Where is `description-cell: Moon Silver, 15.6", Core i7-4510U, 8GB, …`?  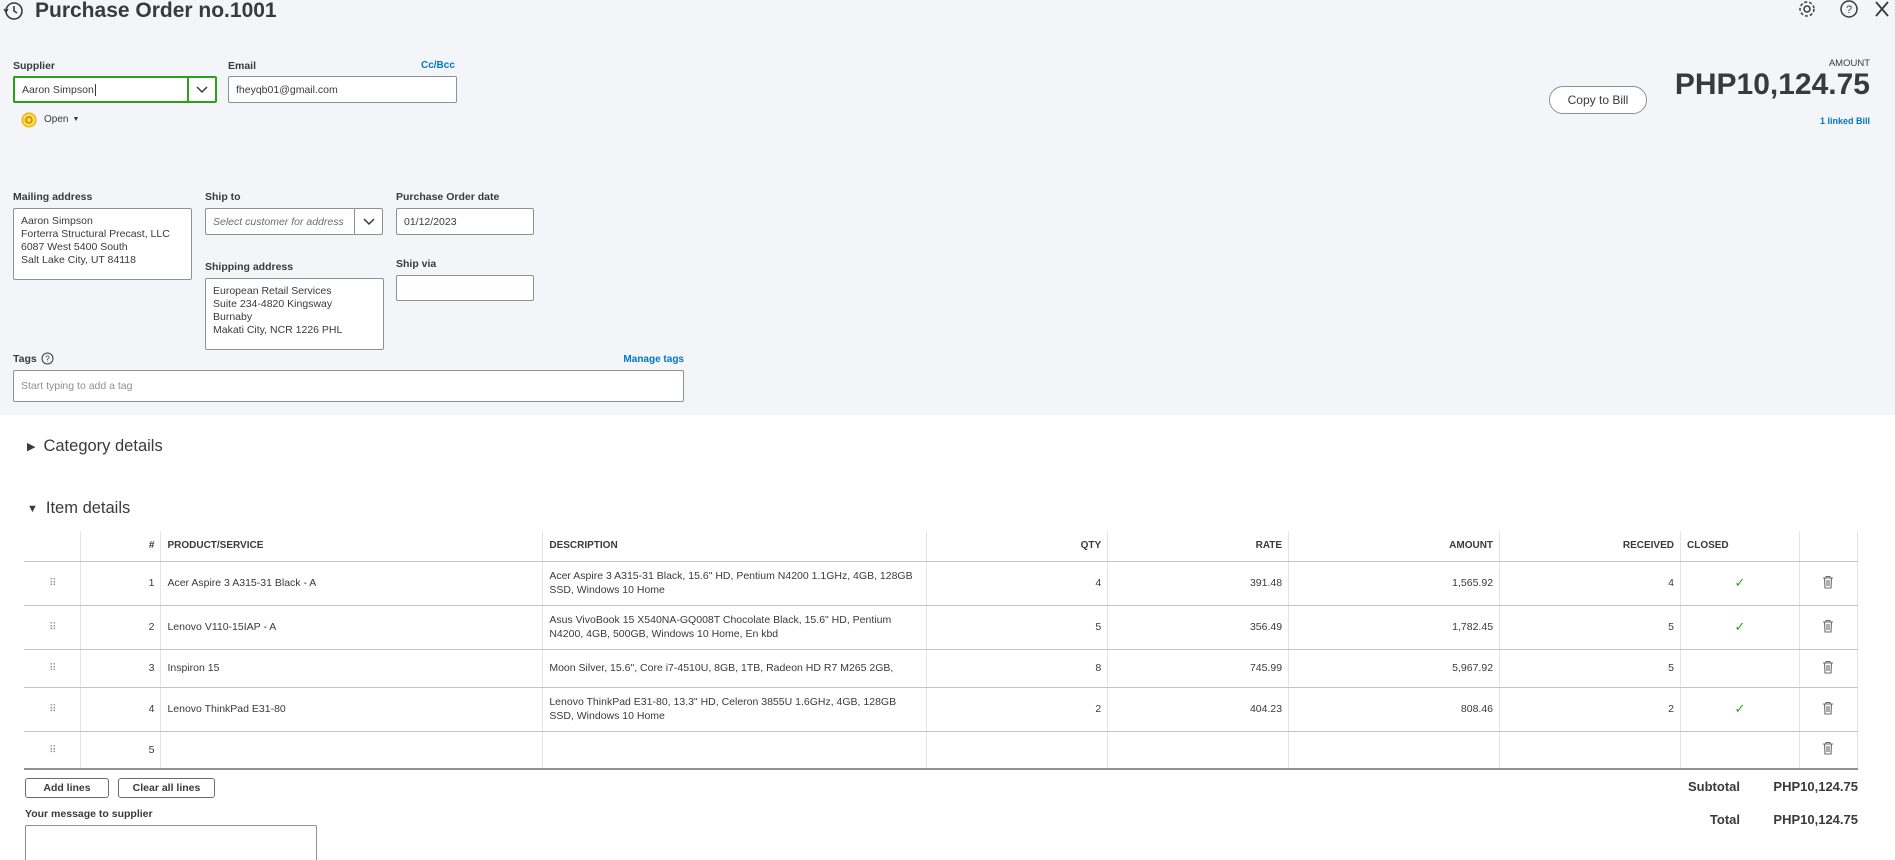 description-cell: Moon Silver, 15.6", Core i7-4510U, 8GB, … is located at coordinates (735, 668).